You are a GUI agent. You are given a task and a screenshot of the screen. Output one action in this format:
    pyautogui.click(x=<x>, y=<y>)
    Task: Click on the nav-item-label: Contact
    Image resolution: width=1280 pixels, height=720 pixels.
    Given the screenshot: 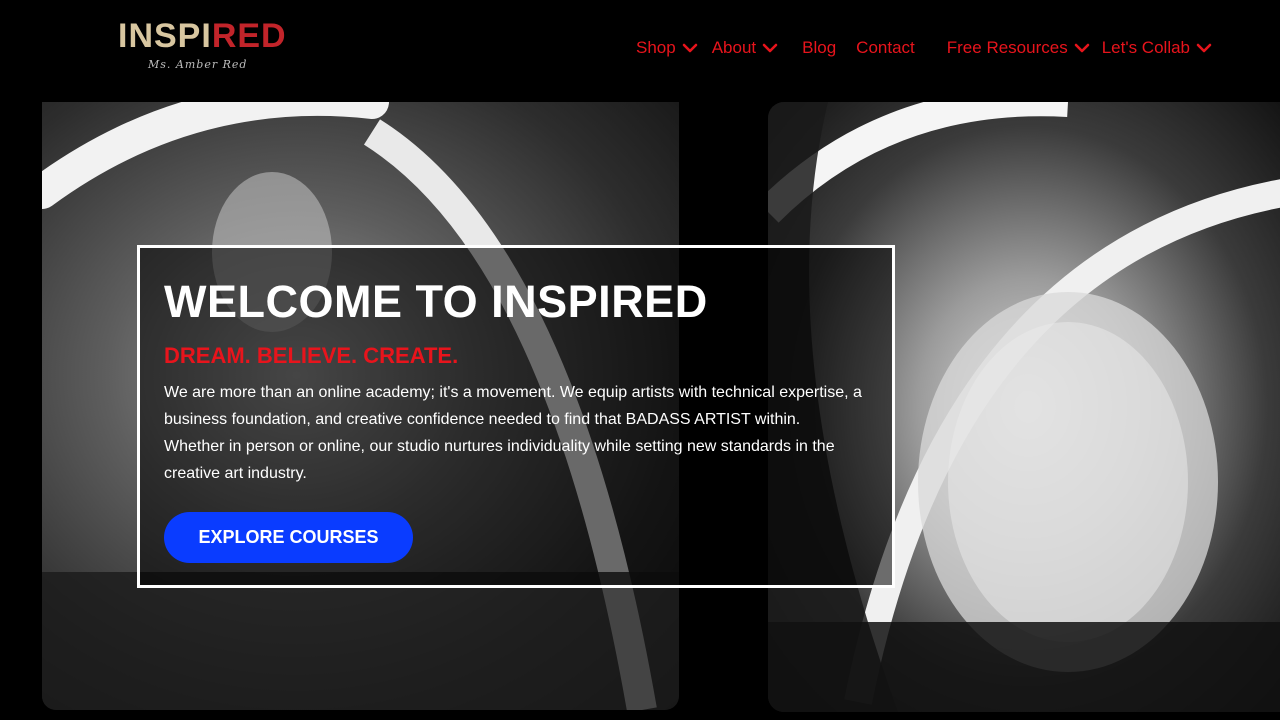 What is the action you would take?
    pyautogui.click(x=885, y=47)
    